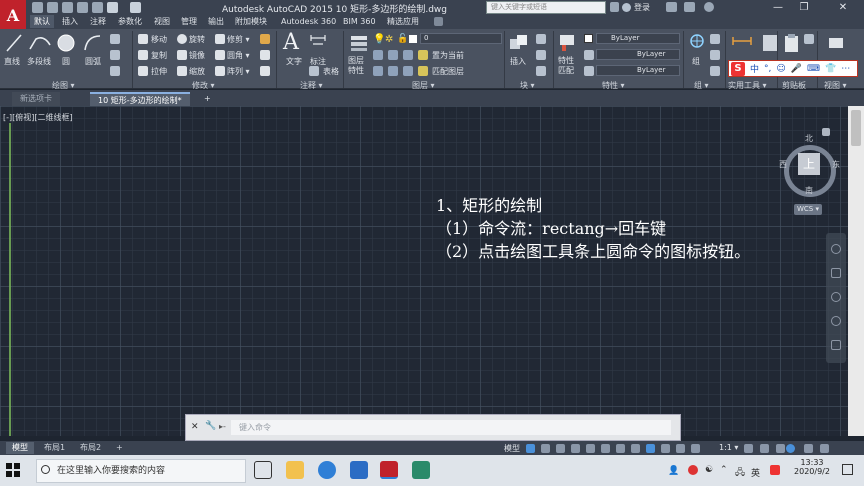 Image resolution: width=864 pixels, height=486 pixels. I want to click on tab-insert: 插入, so click(70, 21).